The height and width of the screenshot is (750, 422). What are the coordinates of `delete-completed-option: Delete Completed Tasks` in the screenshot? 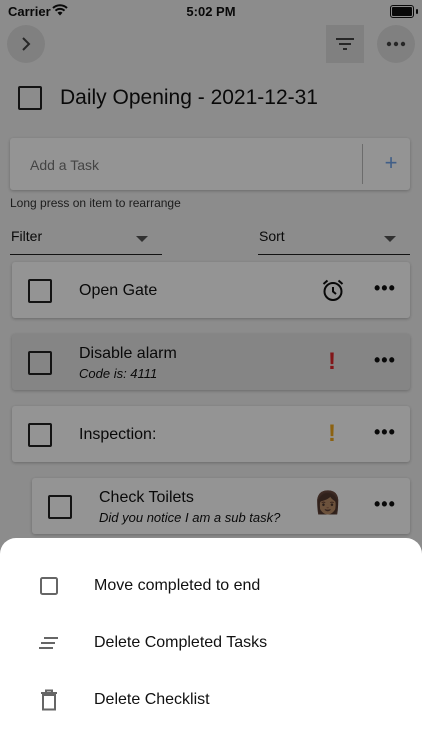 It's located at (211, 643).